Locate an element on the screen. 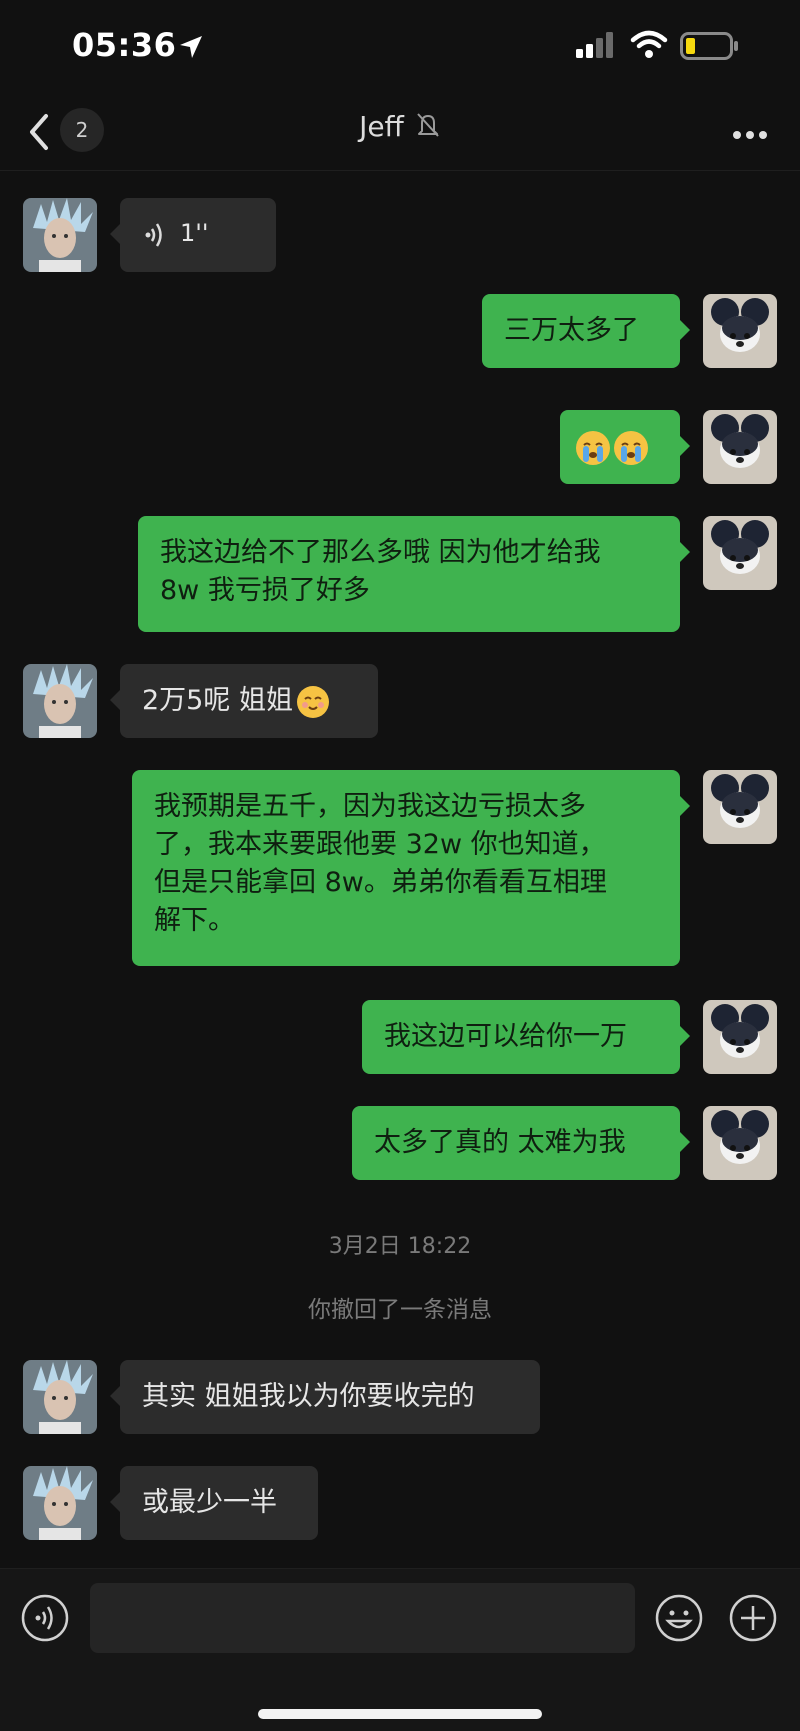 The height and width of the screenshot is (1731, 800). location-arrow-icon is located at coordinates (191, 49).